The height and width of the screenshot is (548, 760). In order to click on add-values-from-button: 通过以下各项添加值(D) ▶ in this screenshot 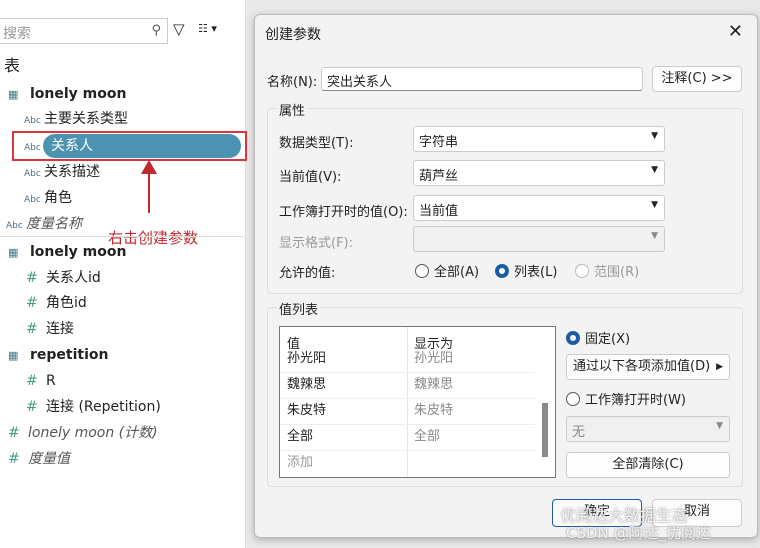, I will do `click(648, 367)`.